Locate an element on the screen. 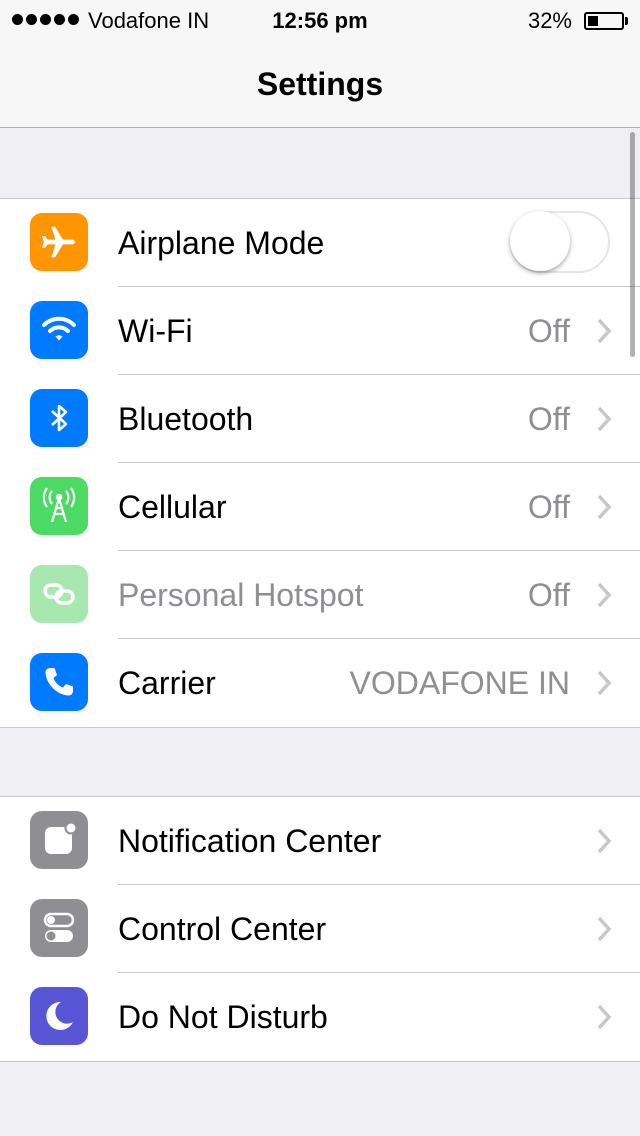 This screenshot has width=640, height=1136. settings-row-notification-center: Notification Center is located at coordinates (320, 841).